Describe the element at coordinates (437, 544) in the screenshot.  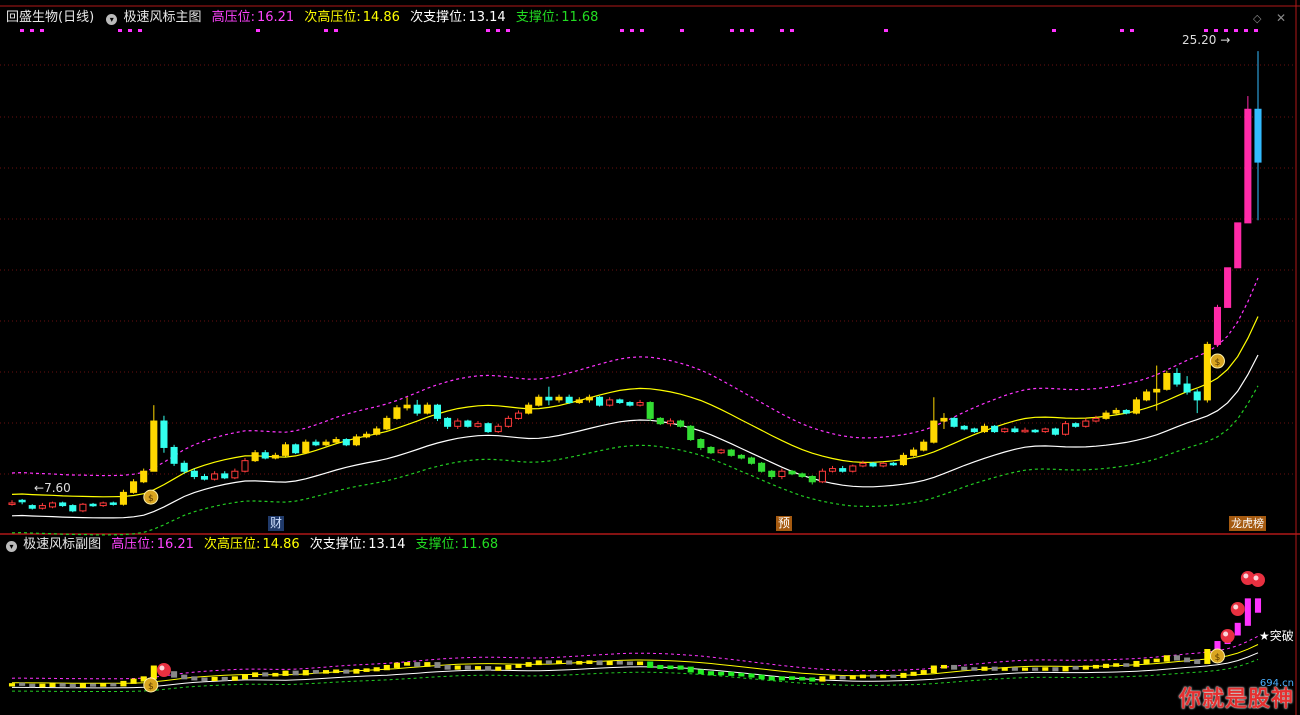
I see `sub-support-label: 支撑位:` at that location.